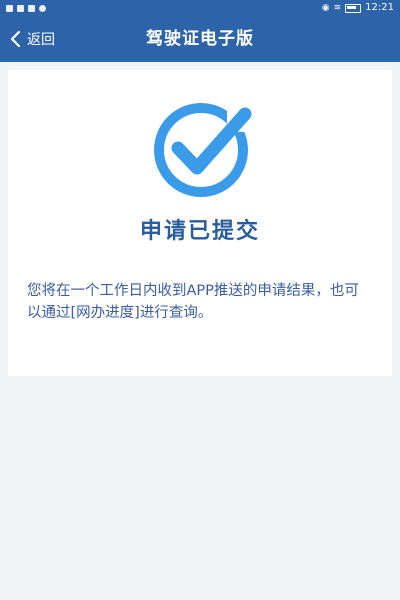 This screenshot has width=400, height=600. I want to click on navigation-bar: 返回 驾驶证电子版, so click(200, 39).